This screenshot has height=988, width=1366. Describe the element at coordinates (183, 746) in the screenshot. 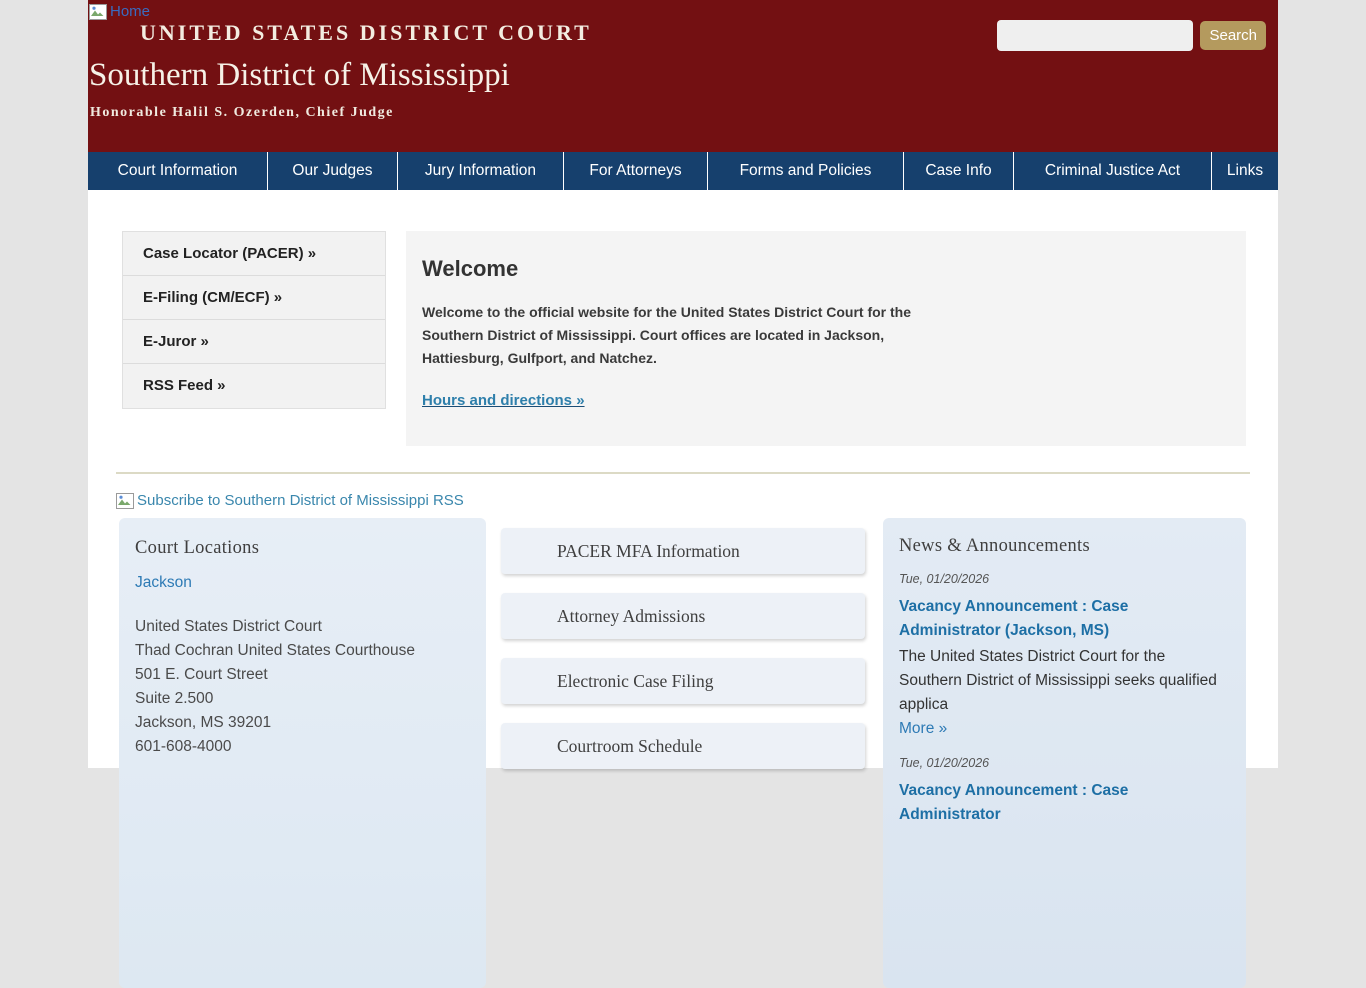

I see `address-line: 601-608-4000` at that location.